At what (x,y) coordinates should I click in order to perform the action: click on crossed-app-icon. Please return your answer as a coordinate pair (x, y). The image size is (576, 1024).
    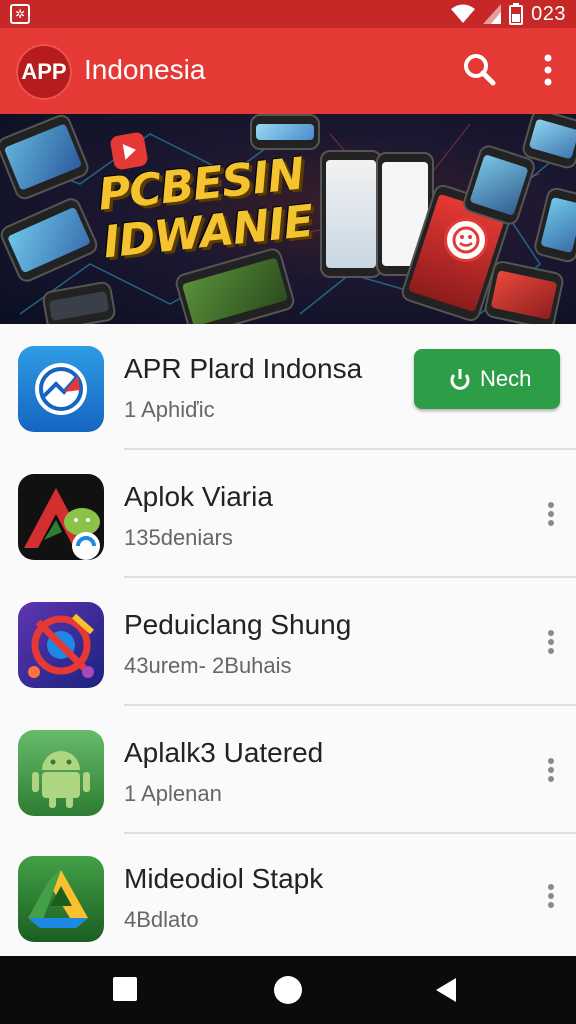
    Looking at the image, I should click on (61, 645).